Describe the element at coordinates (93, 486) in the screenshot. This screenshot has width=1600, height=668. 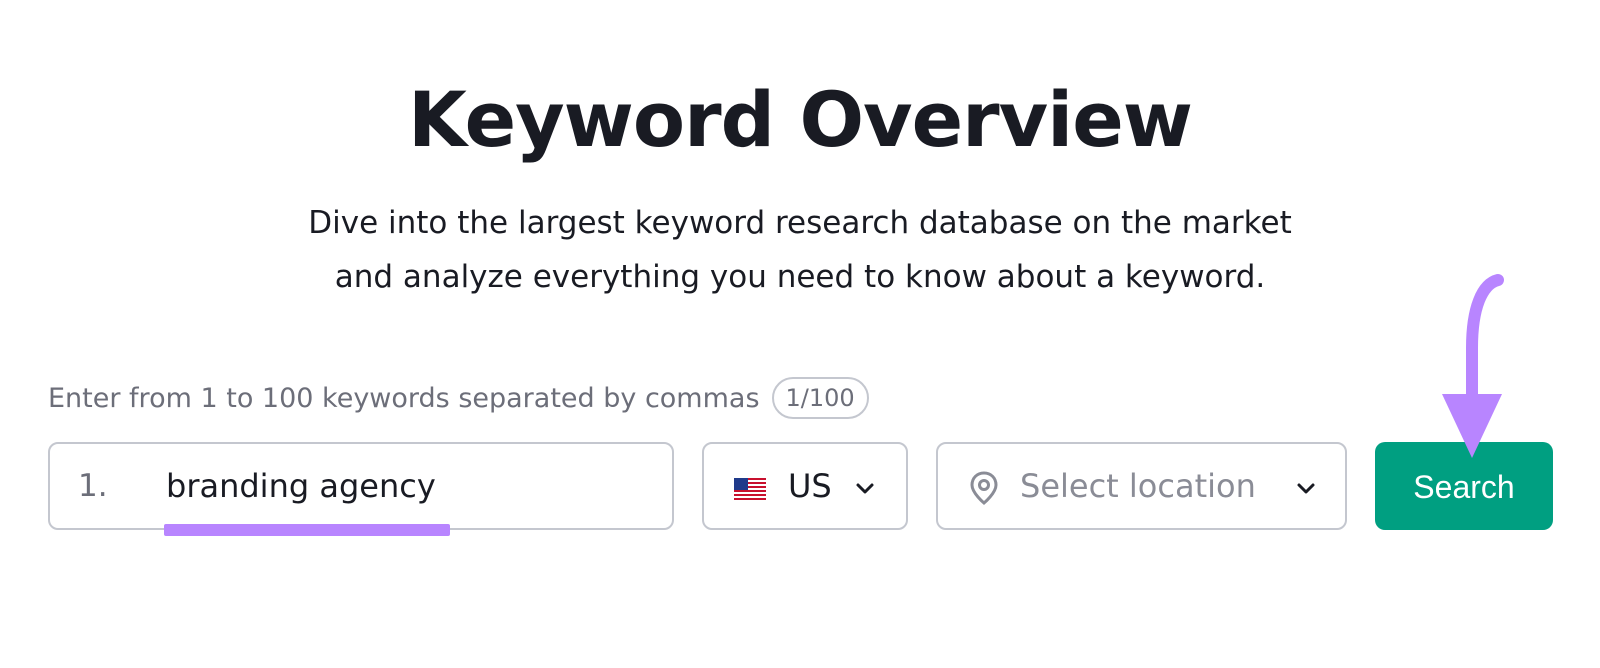
I see `keyword-line-number: 1.` at that location.